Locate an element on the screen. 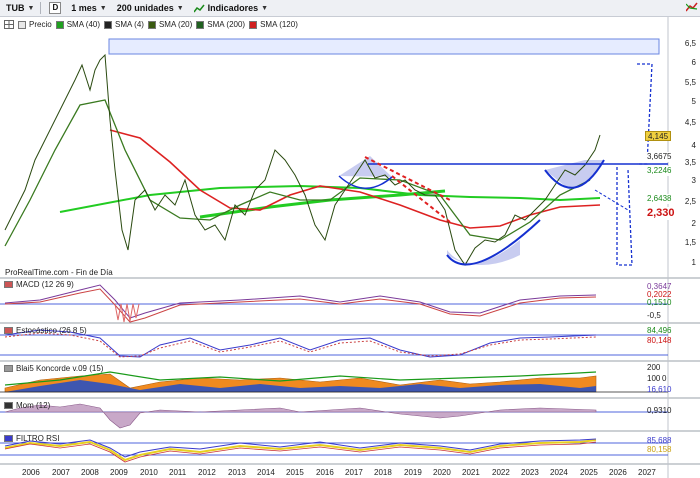 This screenshot has width=700, height=478. y-axis-label: 1 is located at coordinates (693, 262).